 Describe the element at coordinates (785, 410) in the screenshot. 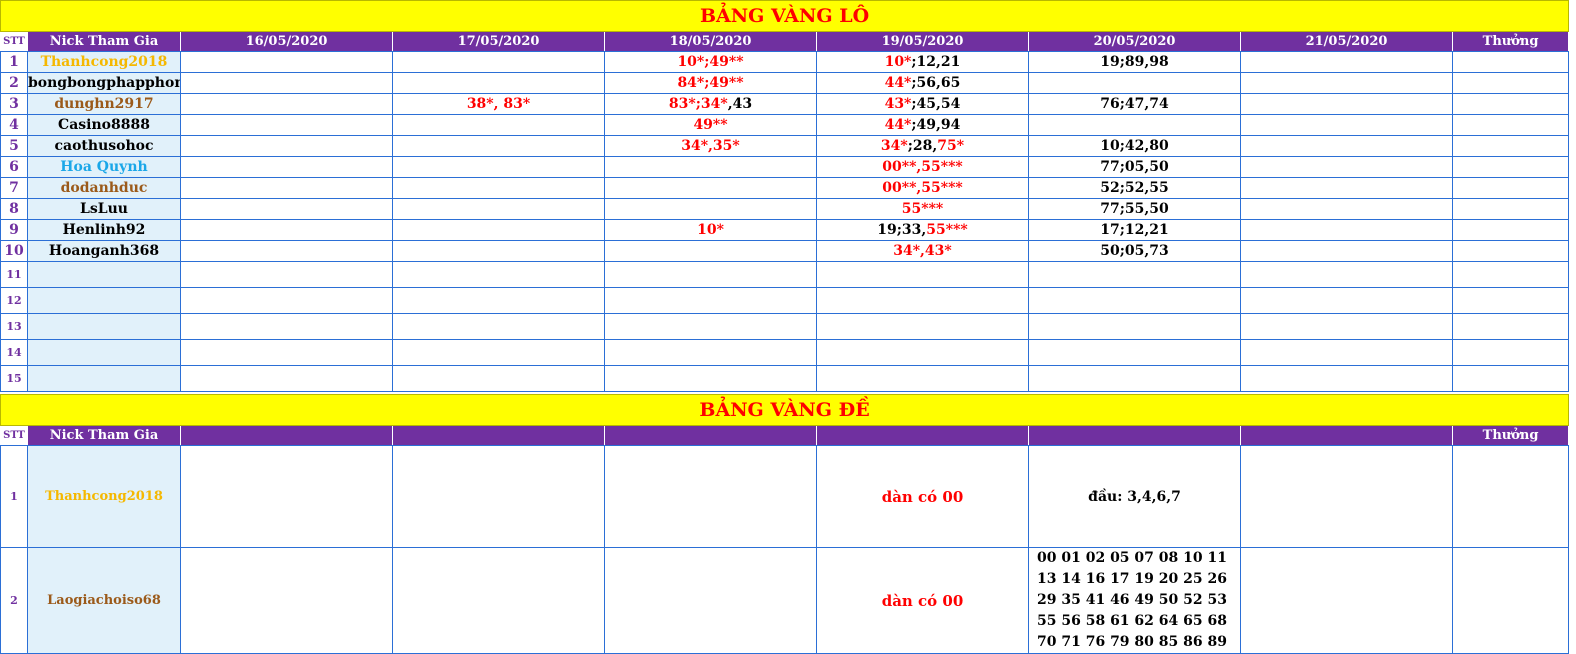

I see `de-title: BẢNG VÀNG ĐỀ` at that location.